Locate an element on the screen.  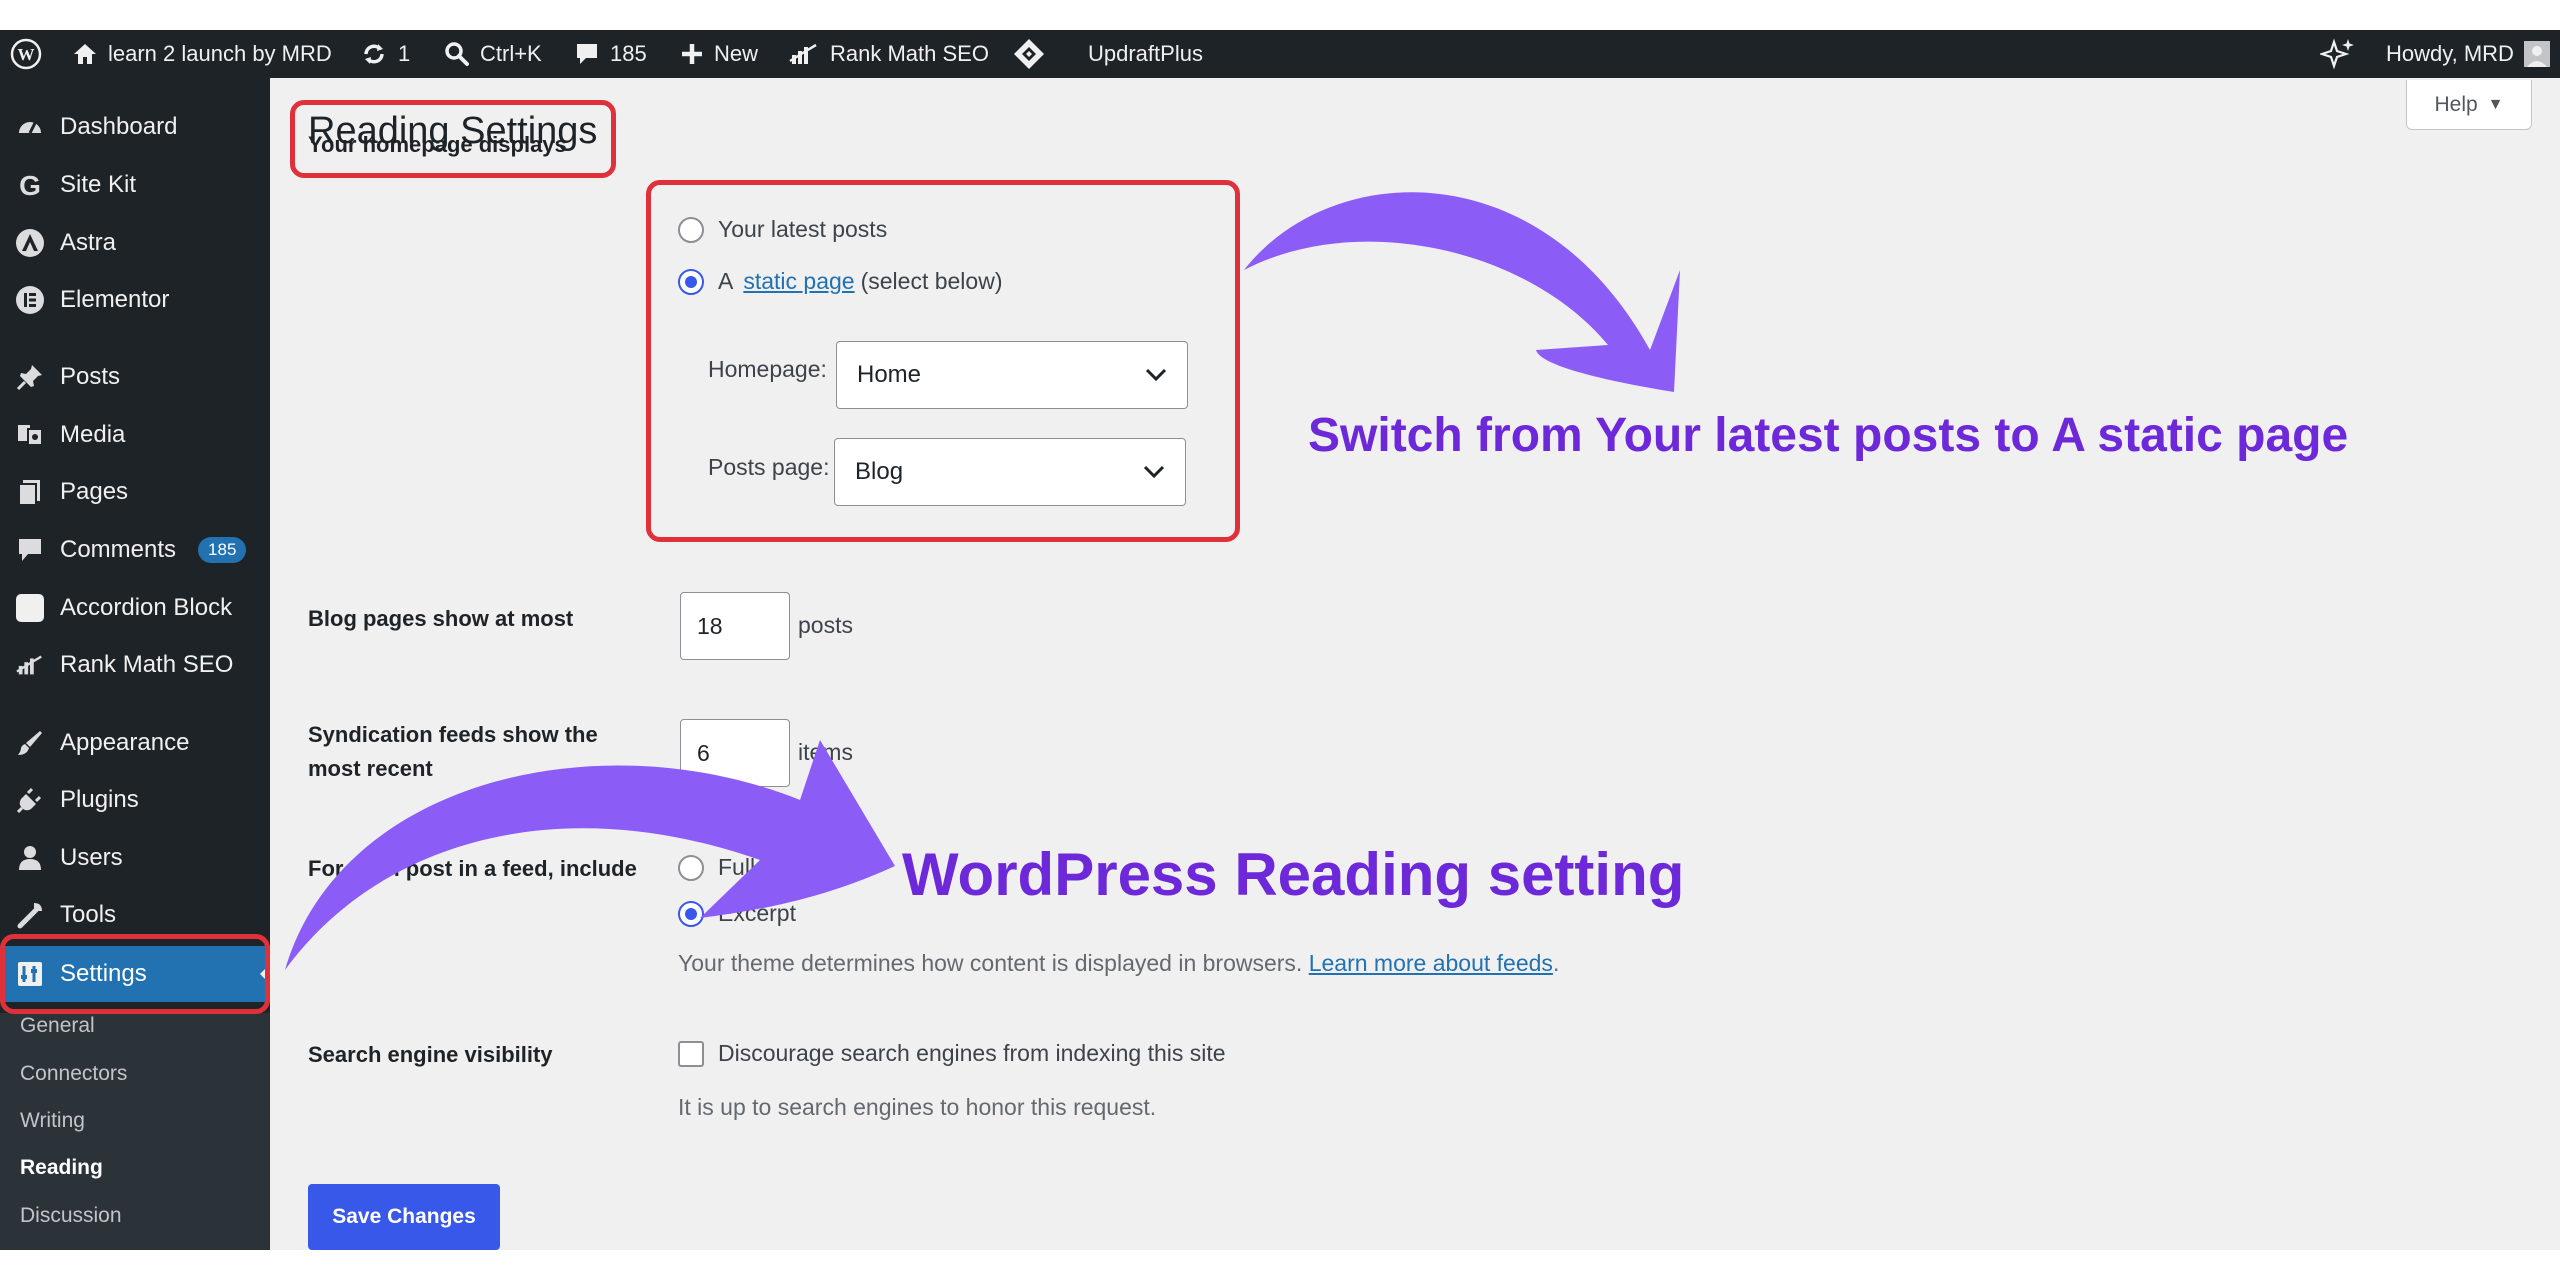
feed-description-suffix: . is located at coordinates (1556, 963).